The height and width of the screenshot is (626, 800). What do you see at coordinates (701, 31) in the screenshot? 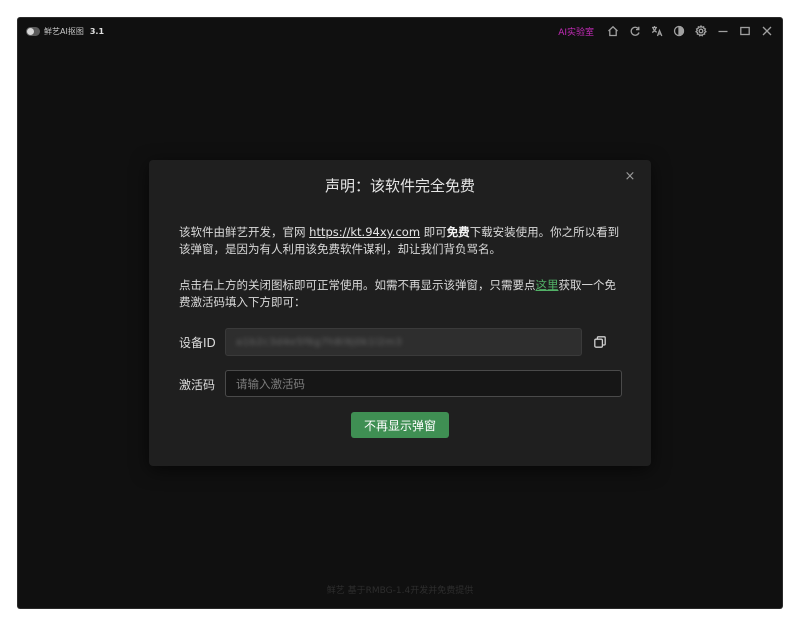
I see `settings-icon` at bounding box center [701, 31].